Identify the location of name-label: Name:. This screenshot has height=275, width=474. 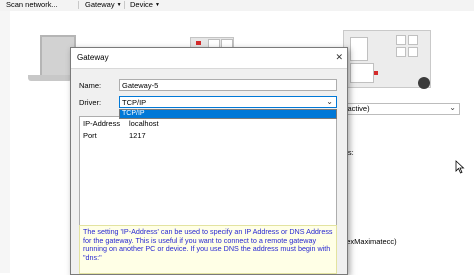
(90, 85).